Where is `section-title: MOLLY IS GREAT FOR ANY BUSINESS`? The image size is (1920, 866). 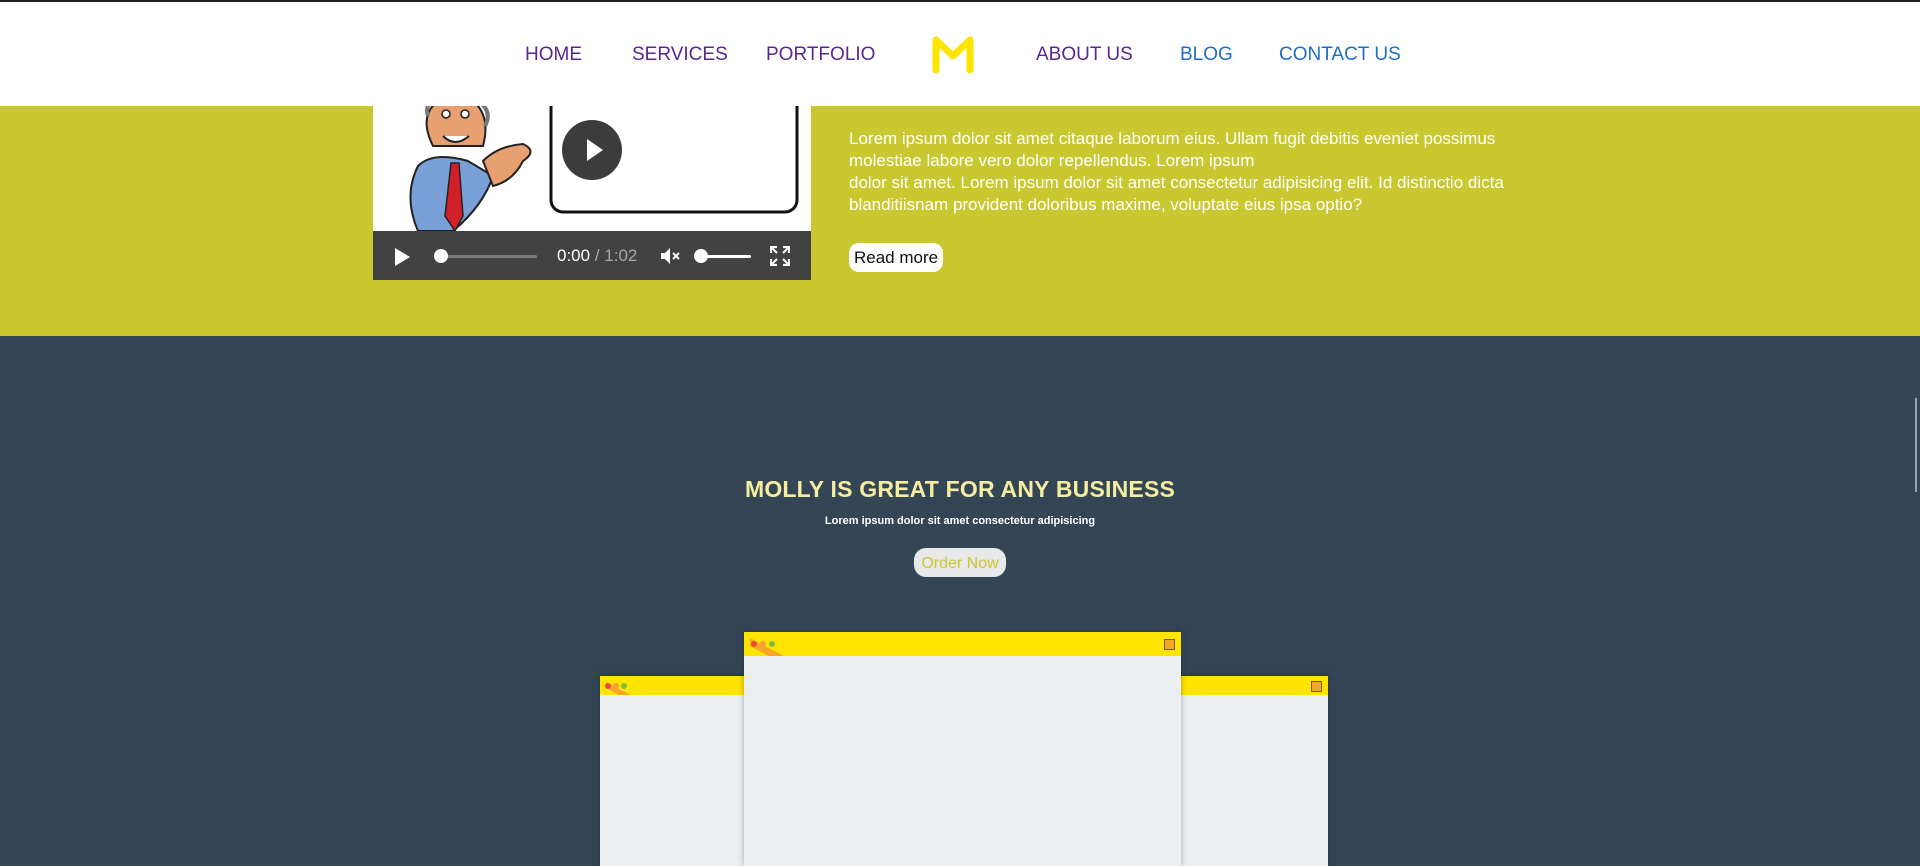
section-title: MOLLY IS GREAT FOR ANY BUSINESS is located at coordinates (960, 489).